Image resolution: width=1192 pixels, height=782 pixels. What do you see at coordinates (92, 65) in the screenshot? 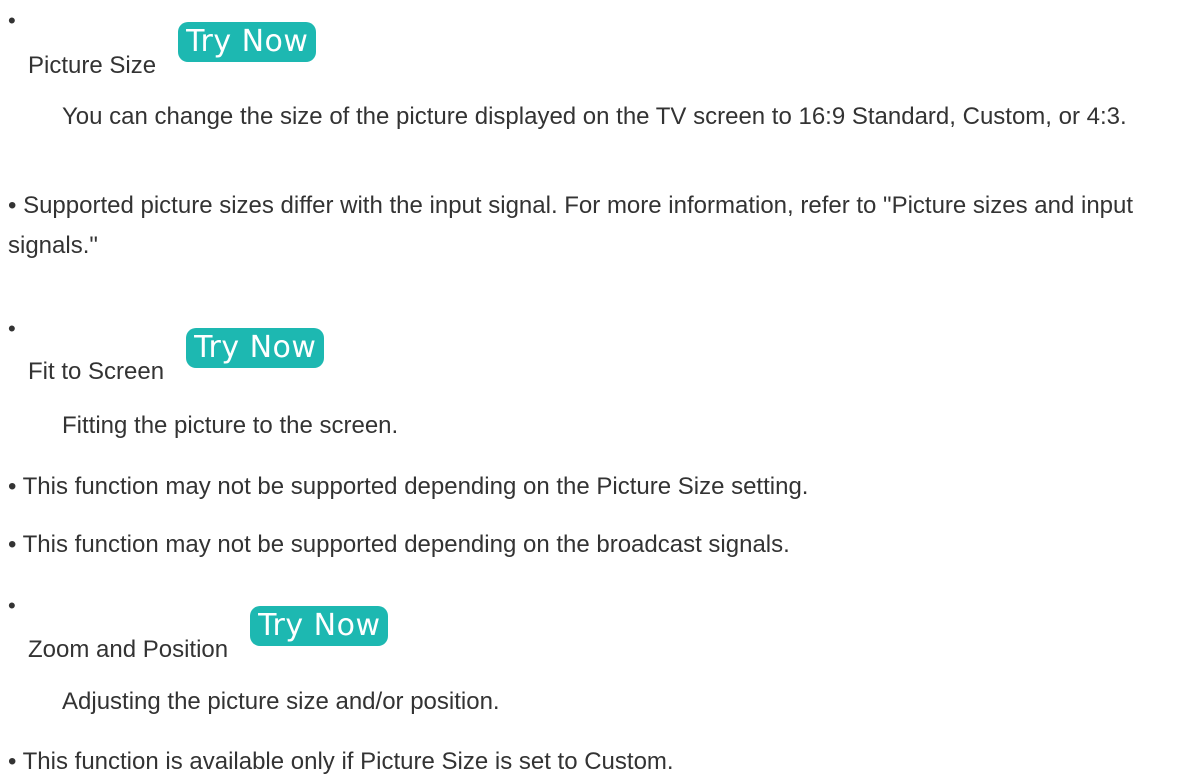
I see `heading-picture-size: Picture Size` at bounding box center [92, 65].